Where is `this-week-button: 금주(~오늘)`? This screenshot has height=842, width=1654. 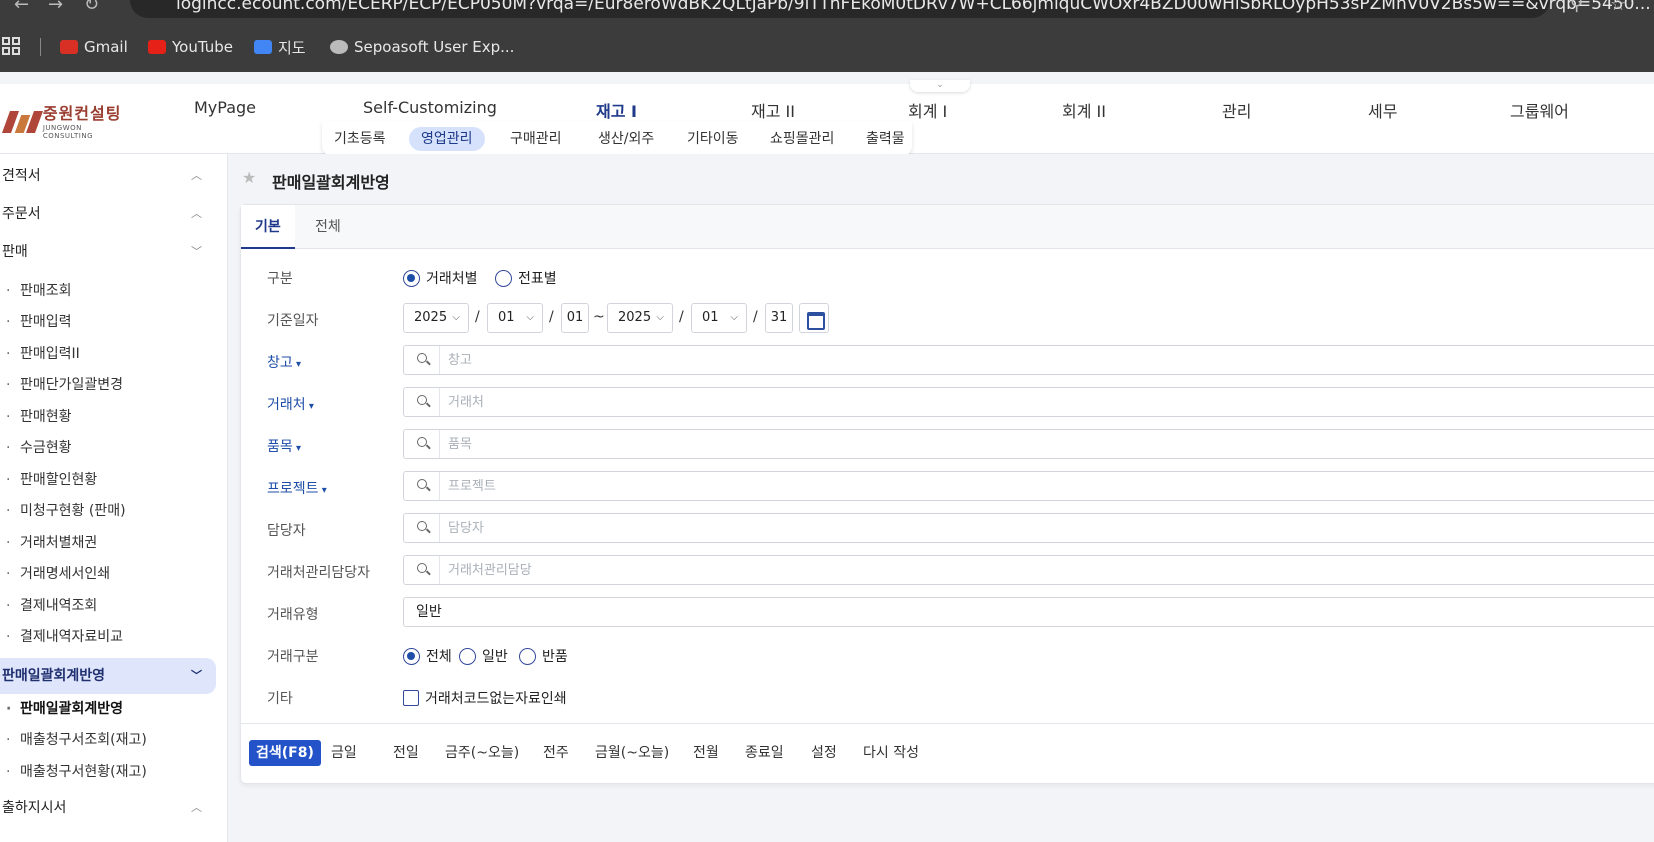
this-week-button: 금주(~오늘) is located at coordinates (482, 753).